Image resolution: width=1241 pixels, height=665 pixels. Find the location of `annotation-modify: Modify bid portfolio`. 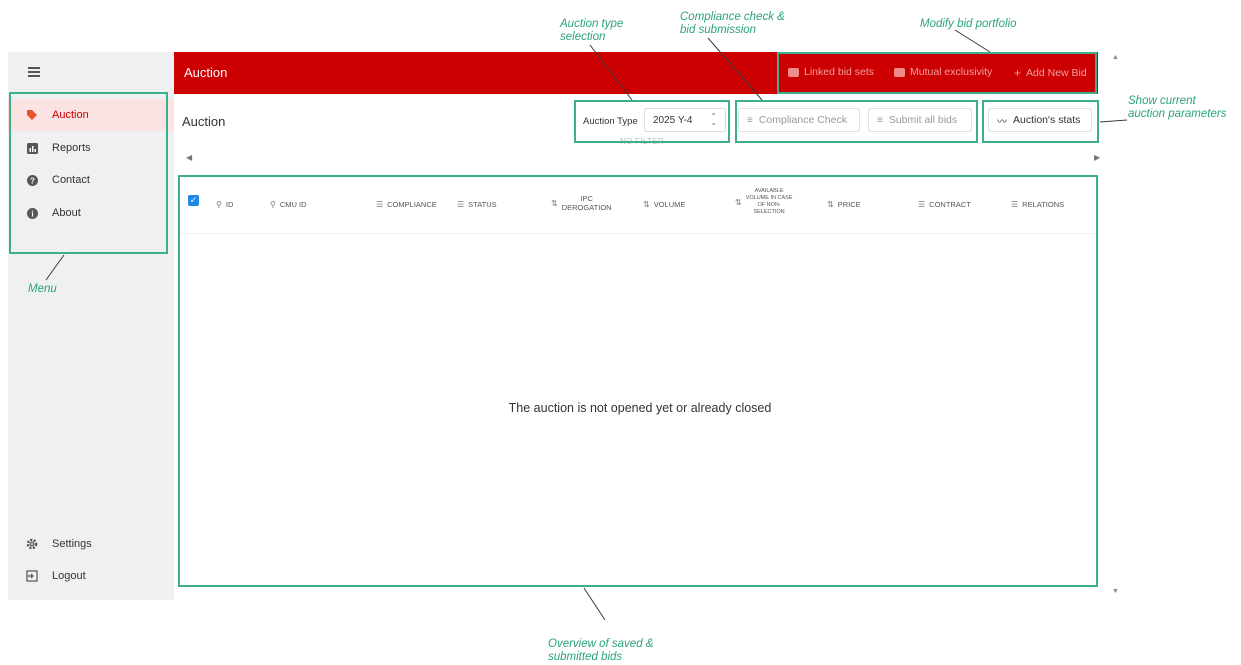

annotation-modify: Modify bid portfolio is located at coordinates (968, 24).